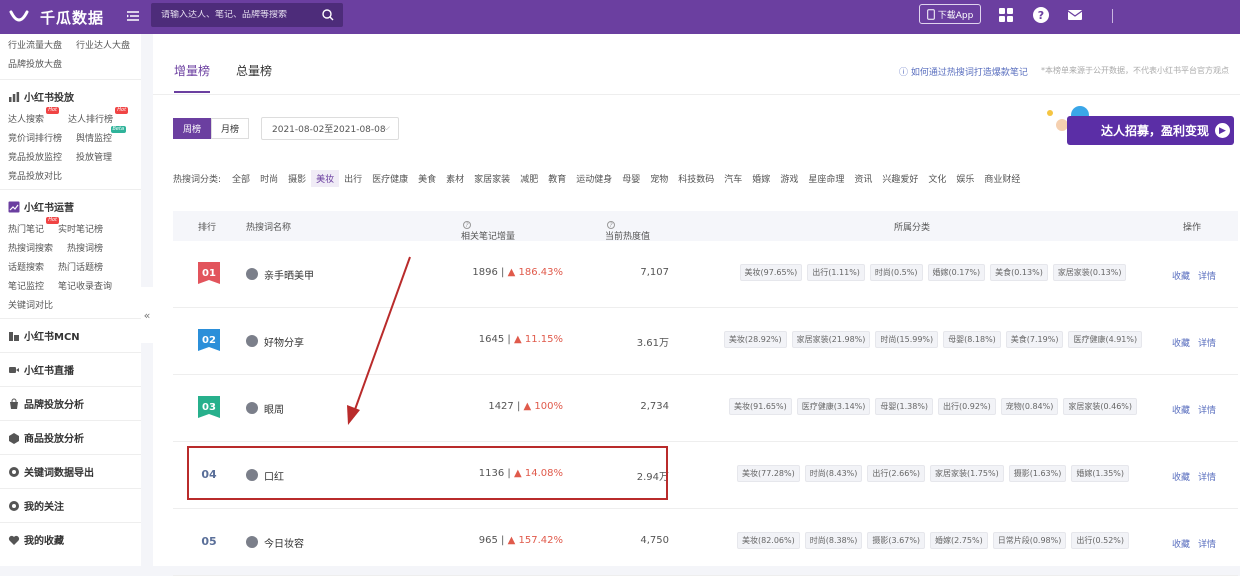  Describe the element at coordinates (1041, 15) in the screenshot. I see `help-icon: ?` at that location.